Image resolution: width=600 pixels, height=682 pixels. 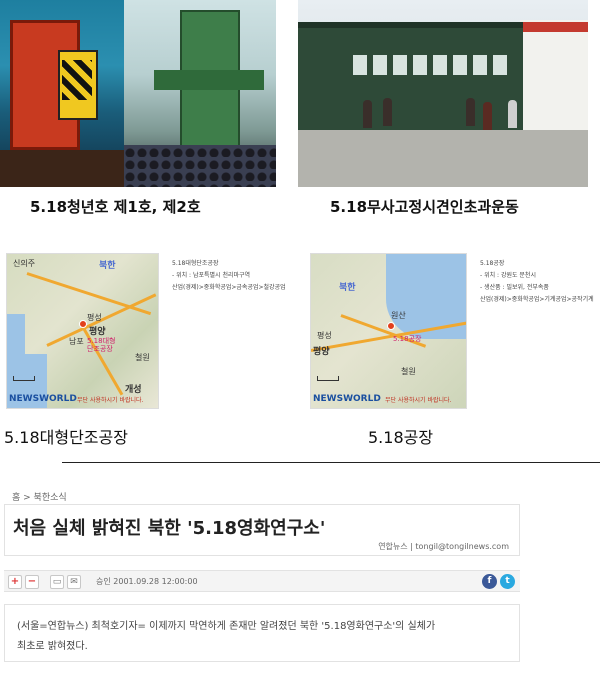 I want to click on map-label: 남포, so click(x=76, y=341).